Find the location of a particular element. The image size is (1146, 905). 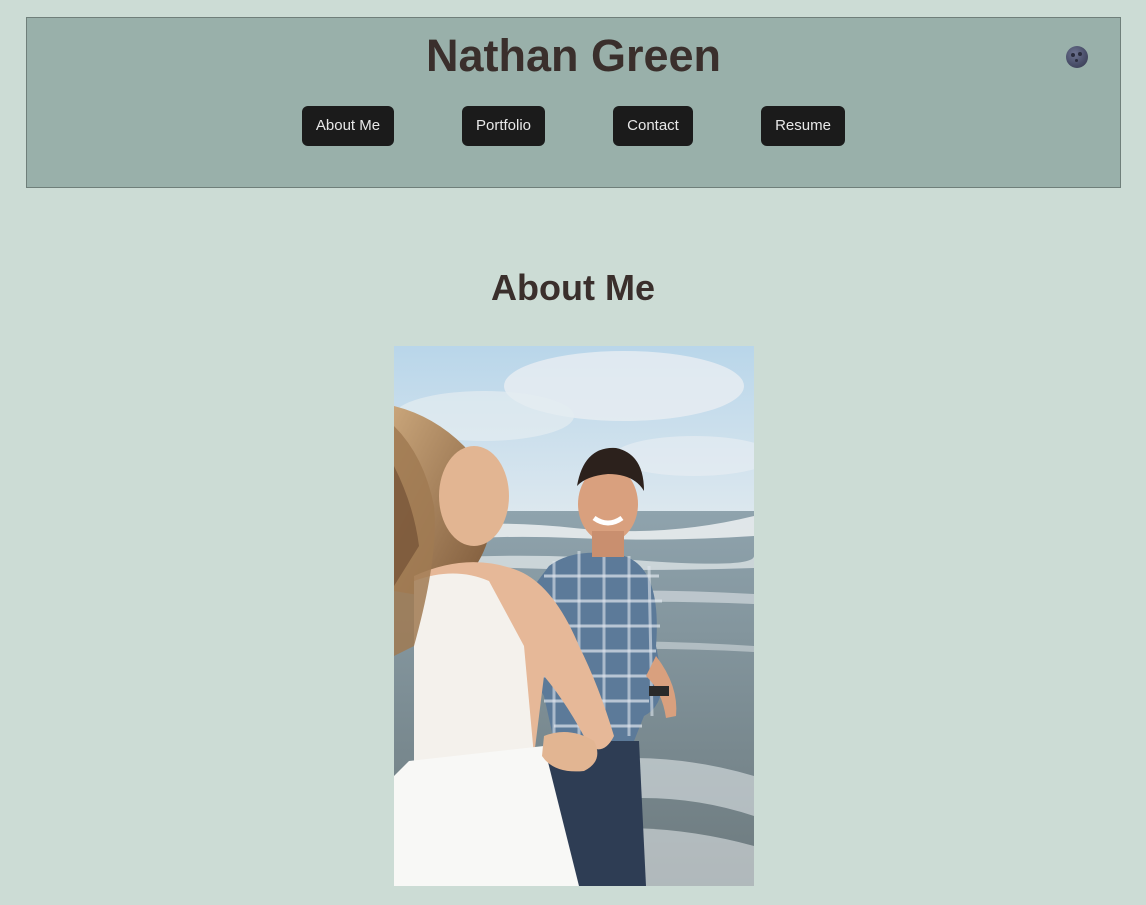

nav-contact-button: Contact is located at coordinates (653, 126).